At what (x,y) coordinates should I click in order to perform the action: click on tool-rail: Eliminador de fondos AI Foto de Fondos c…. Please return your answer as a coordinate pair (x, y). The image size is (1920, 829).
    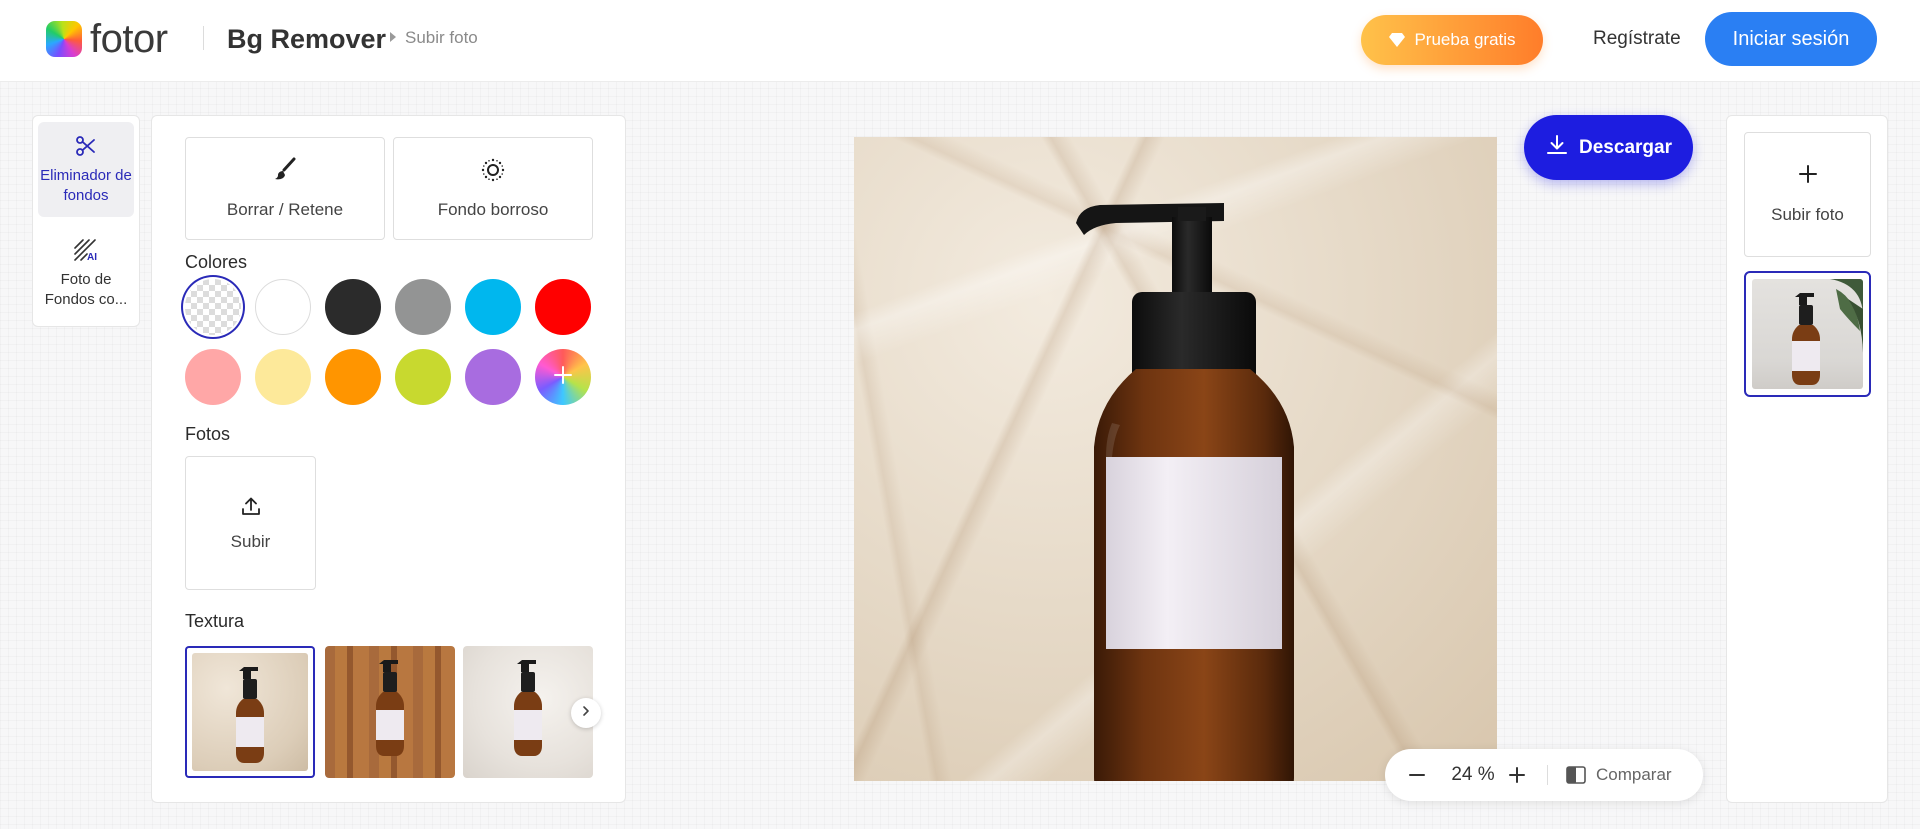
    Looking at the image, I should click on (86, 221).